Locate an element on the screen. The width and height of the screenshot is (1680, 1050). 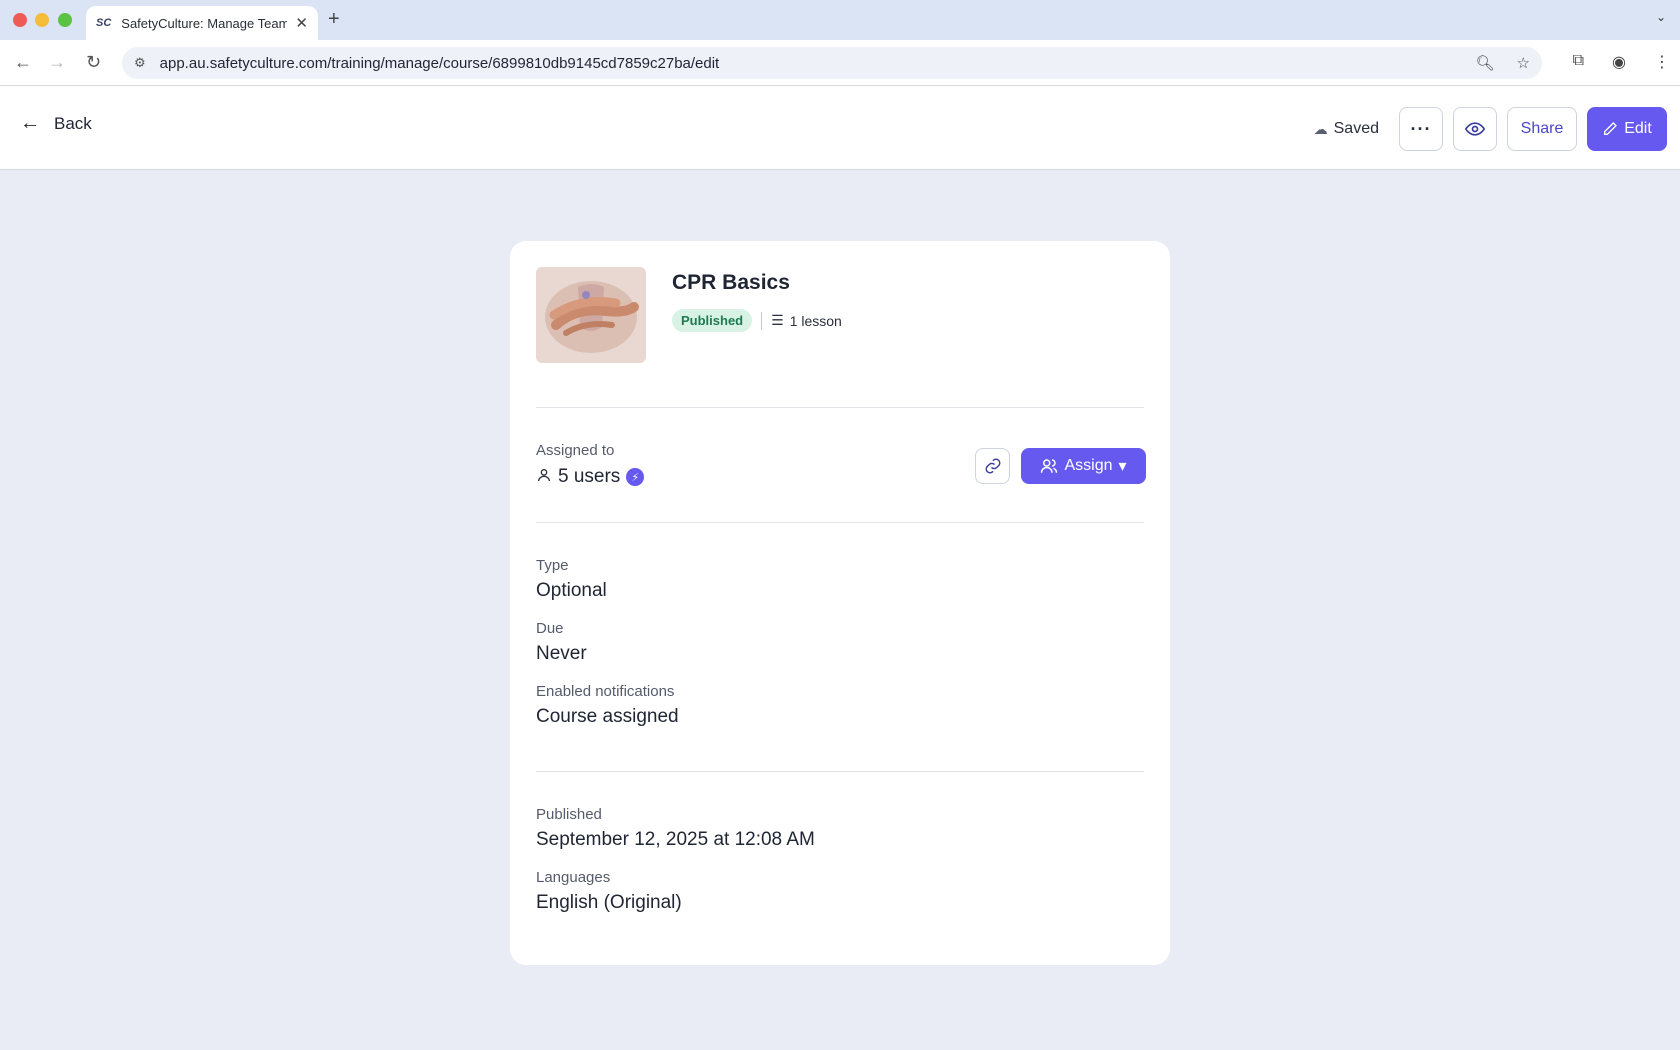
back-label: Back is located at coordinates (73, 123).